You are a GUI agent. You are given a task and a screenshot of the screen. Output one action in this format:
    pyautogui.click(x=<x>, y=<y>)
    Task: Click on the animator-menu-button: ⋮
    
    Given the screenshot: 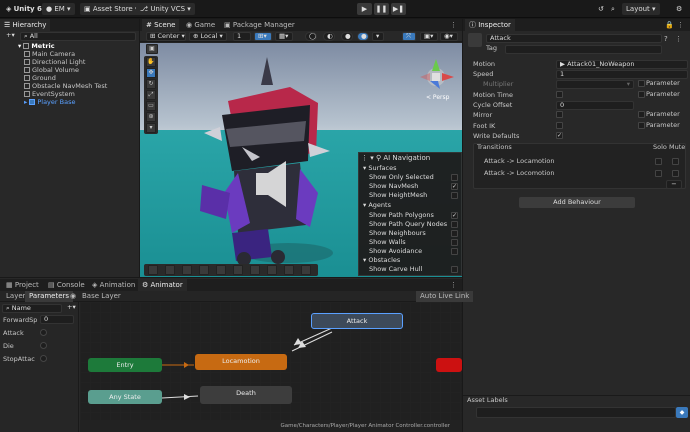 What is the action you would take?
    pyautogui.click(x=453, y=285)
    